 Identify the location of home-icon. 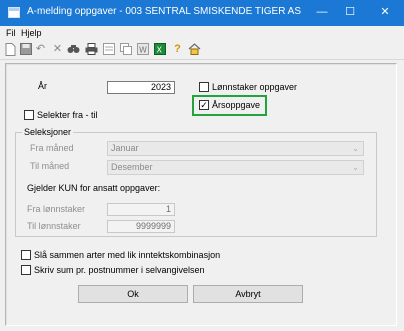
(194, 49).